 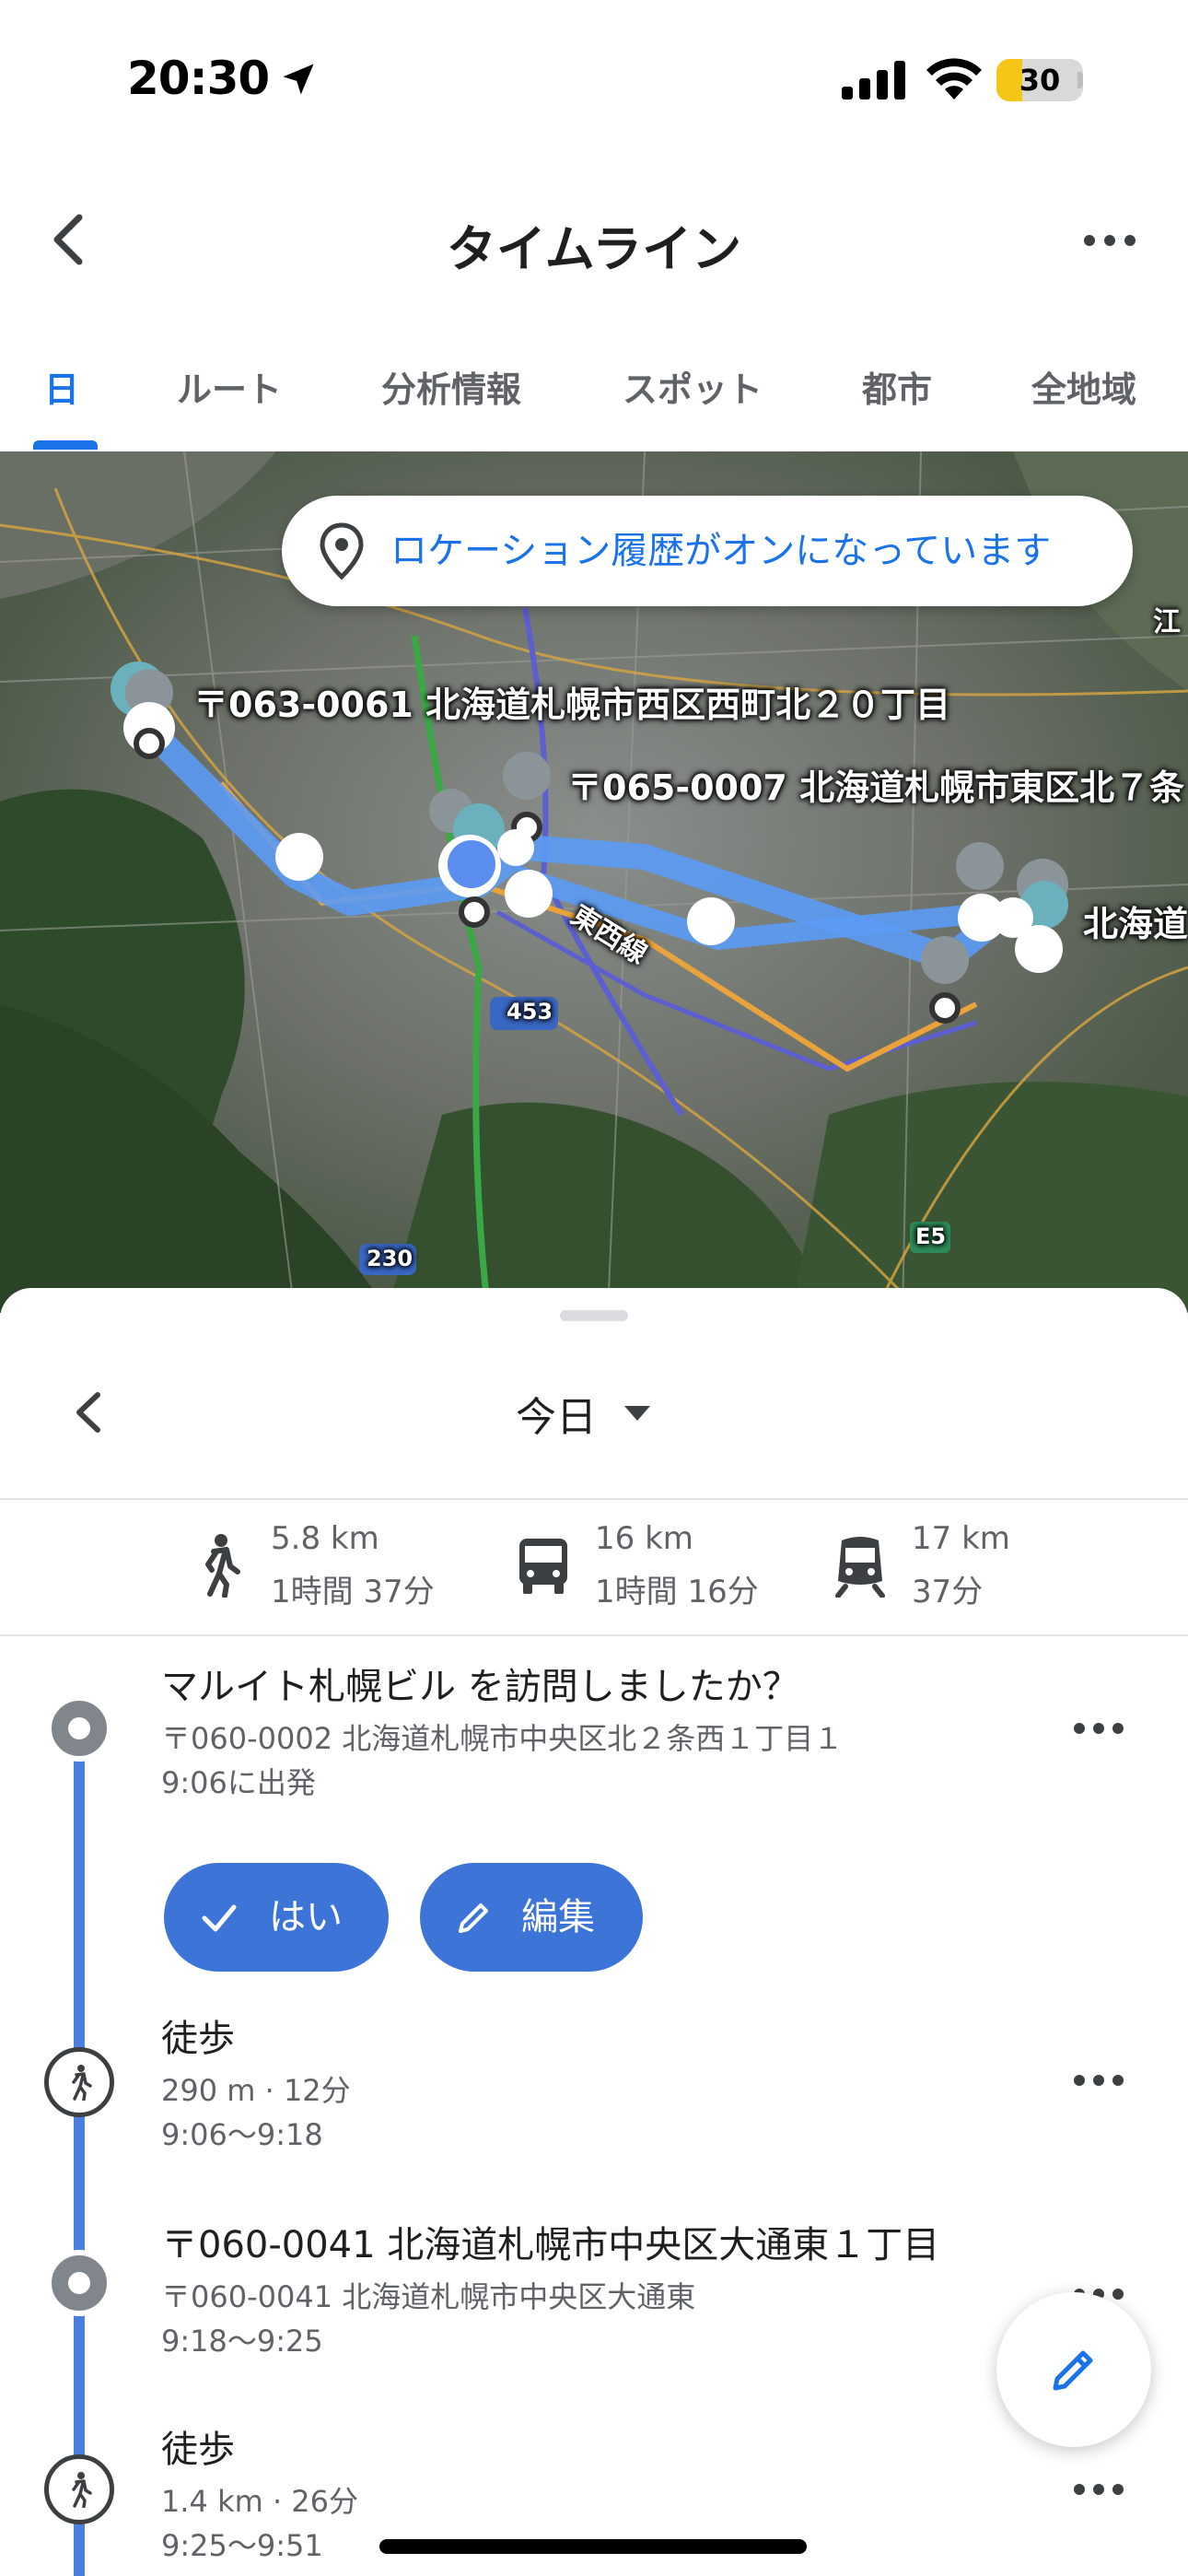 I want to click on home-indicator, so click(x=593, y=2546).